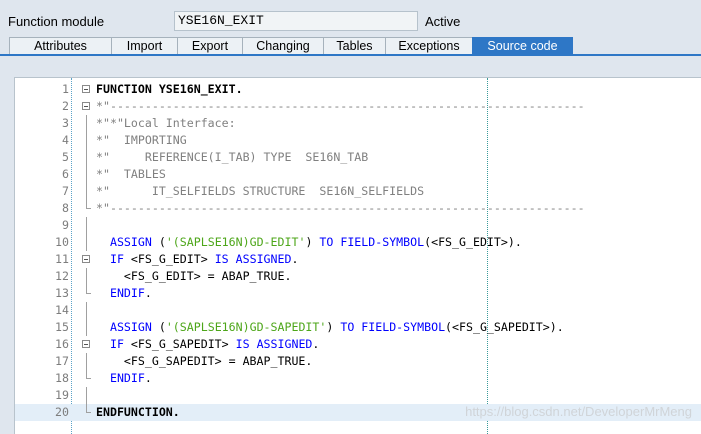 This screenshot has width=701, height=434. I want to click on line-number: 12, so click(62, 276).